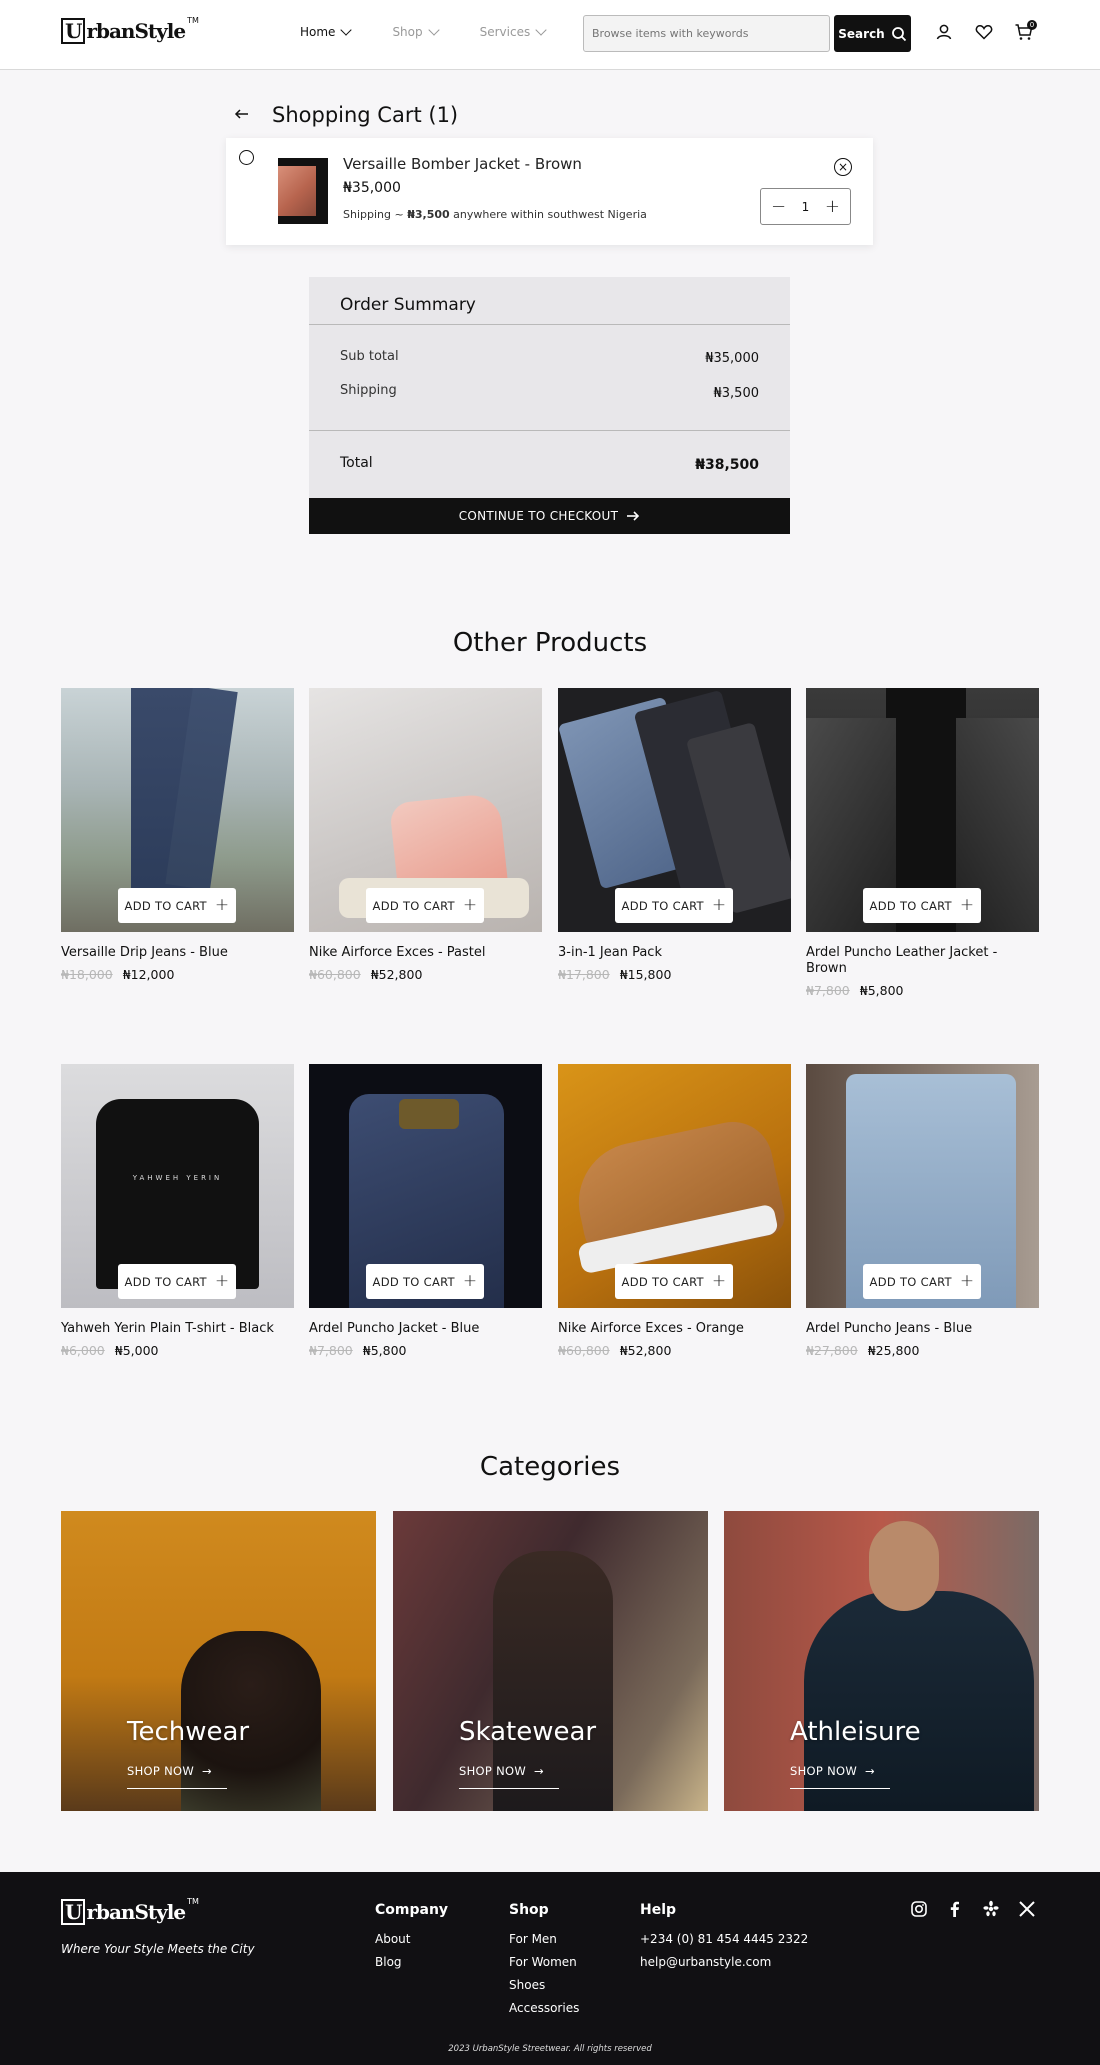 Image resolution: width=1100 pixels, height=2065 pixels. I want to click on nav-services: Services, so click(513, 31).